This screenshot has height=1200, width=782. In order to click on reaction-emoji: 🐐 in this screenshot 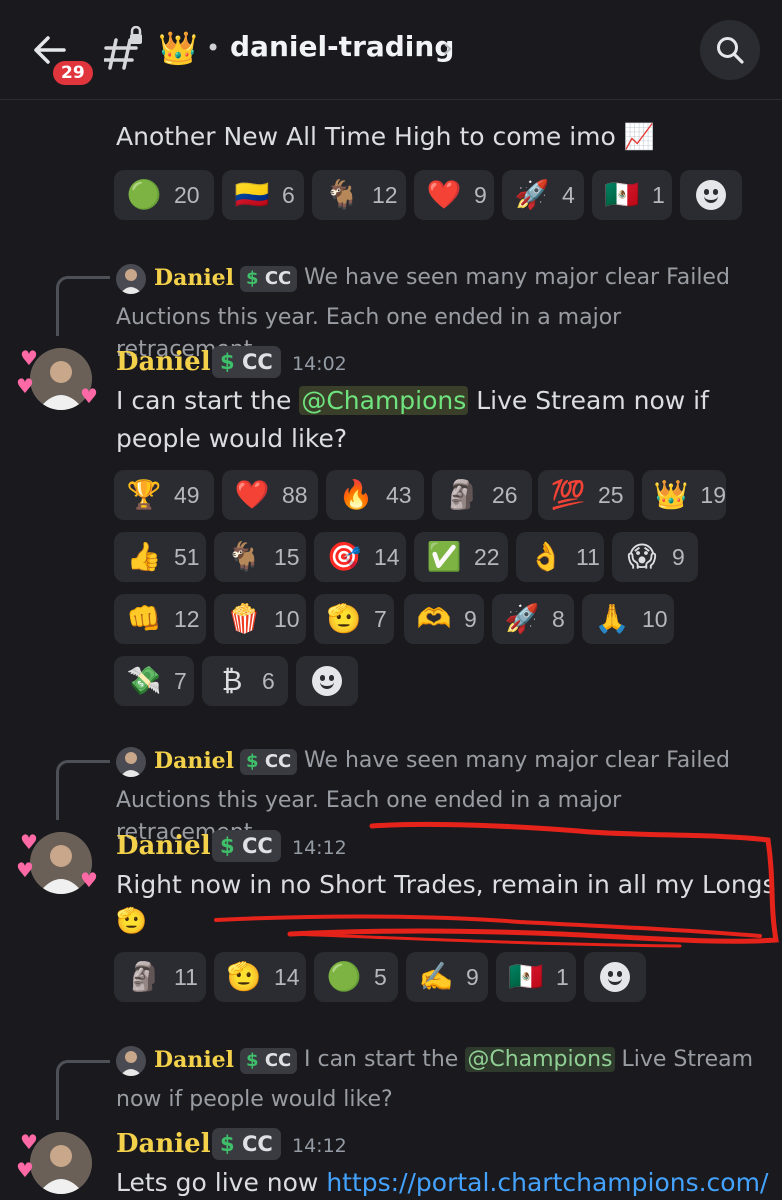, I will do `click(342, 194)`.